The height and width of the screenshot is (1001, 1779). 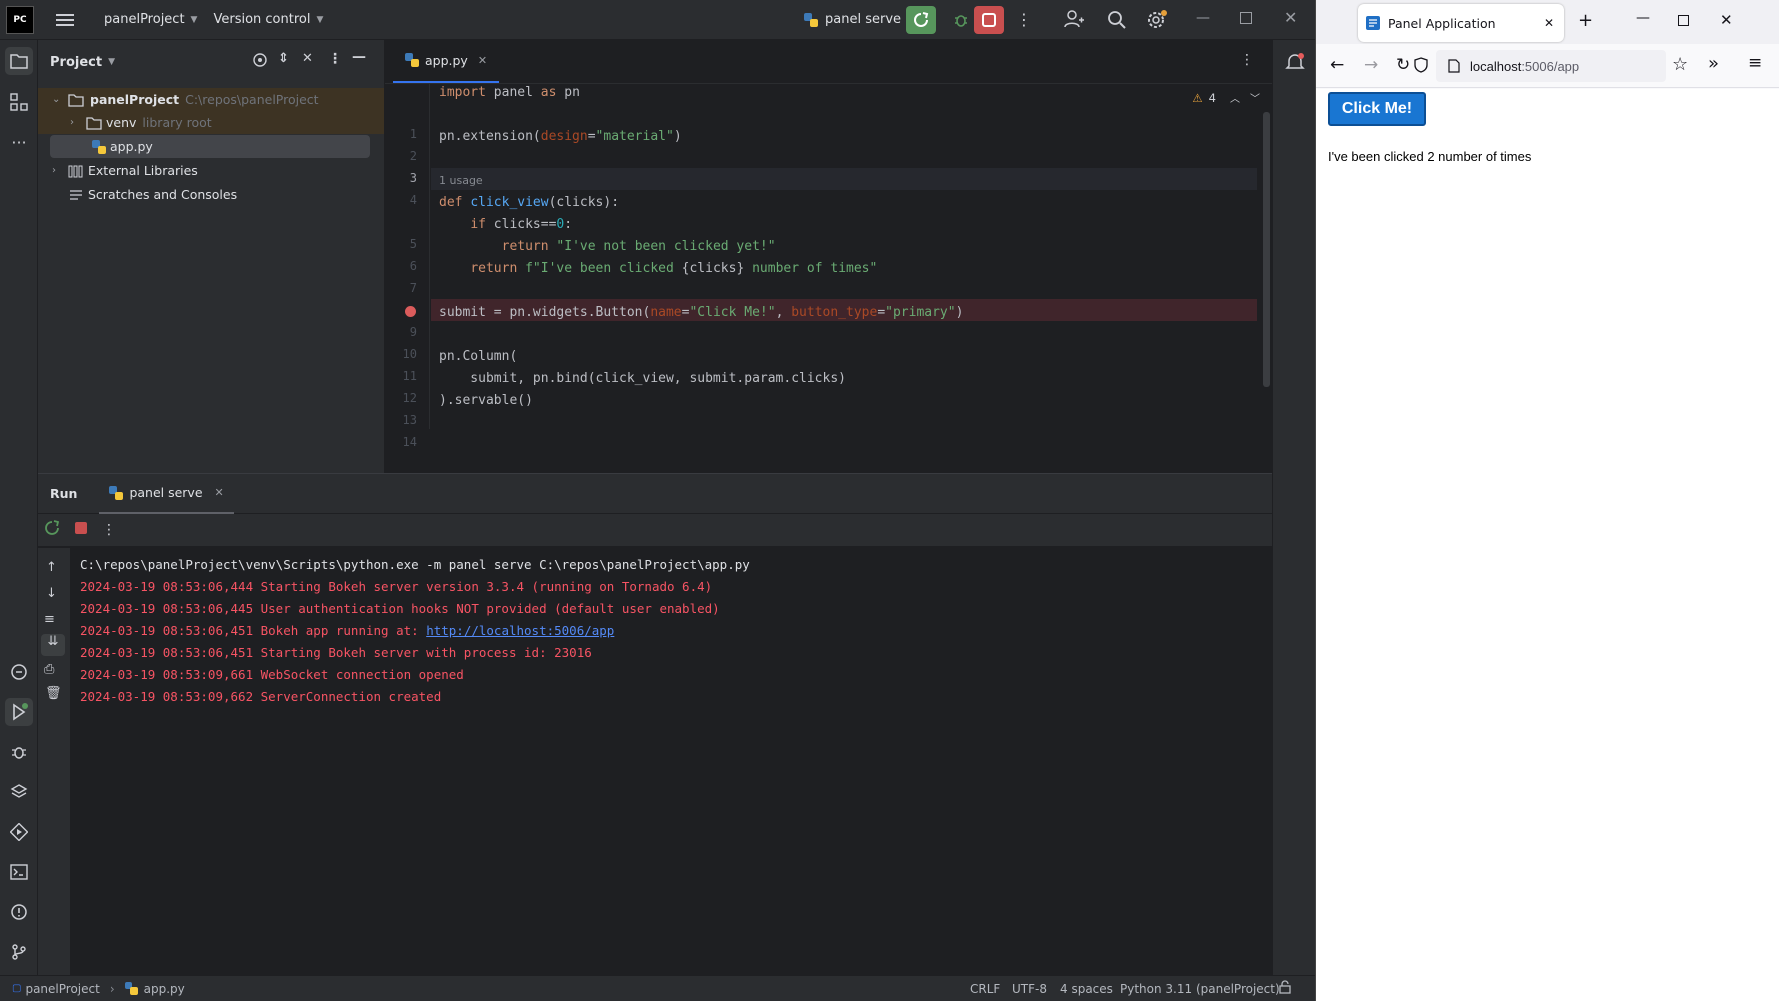 What do you see at coordinates (1337, 65) in the screenshot?
I see `back-arrow-icon: ←` at bounding box center [1337, 65].